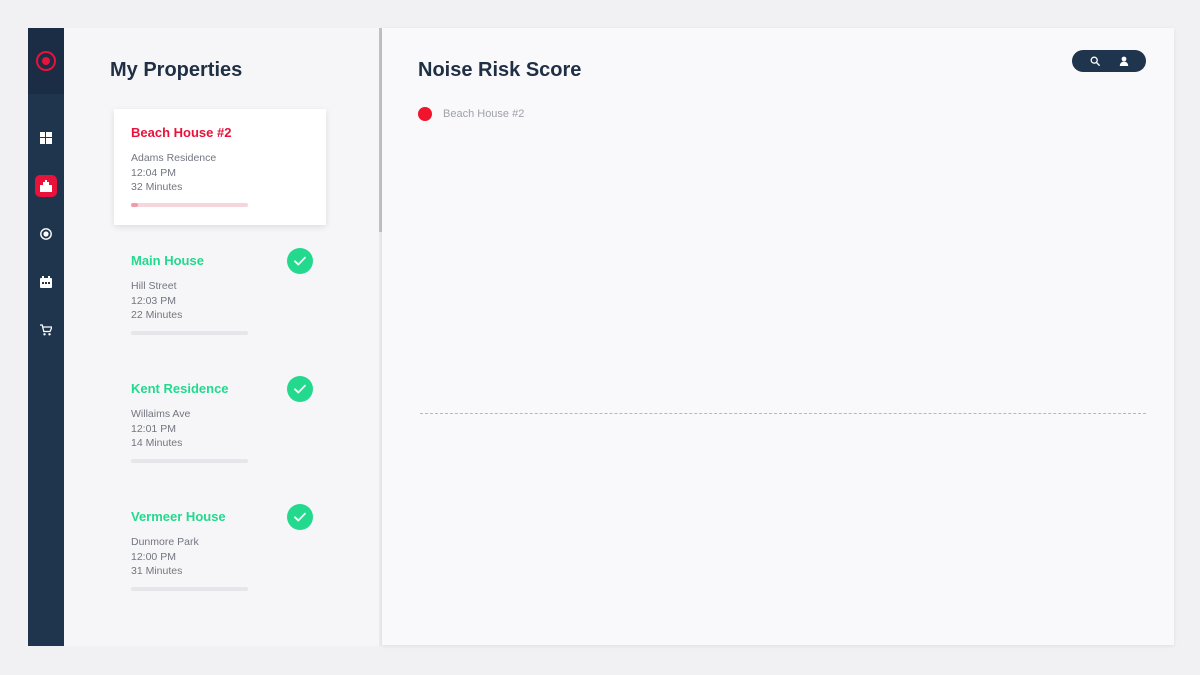  I want to click on logo-area, so click(46, 61).